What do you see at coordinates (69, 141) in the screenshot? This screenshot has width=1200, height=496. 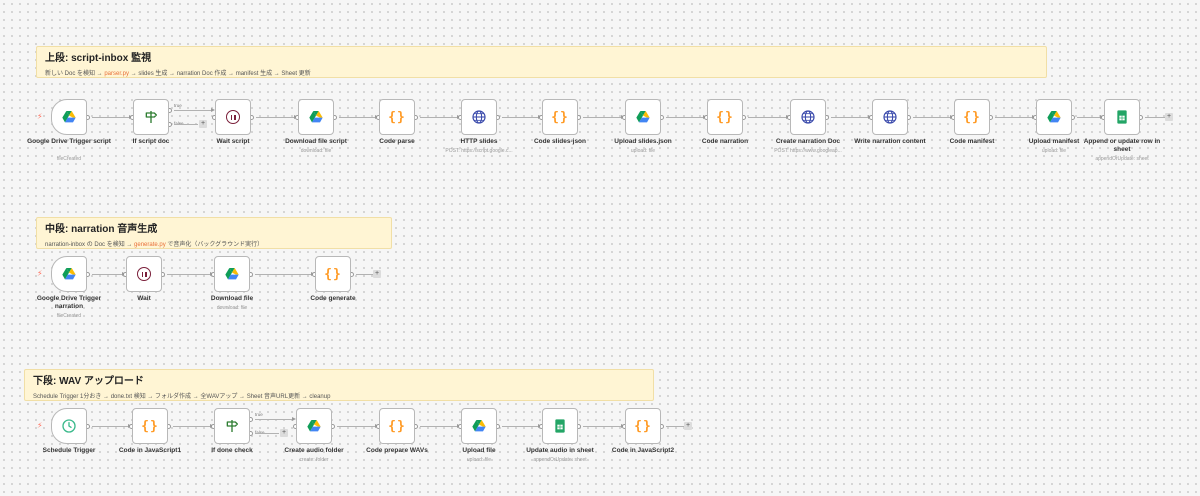 I see `node-label: Google Drive Trigger script` at bounding box center [69, 141].